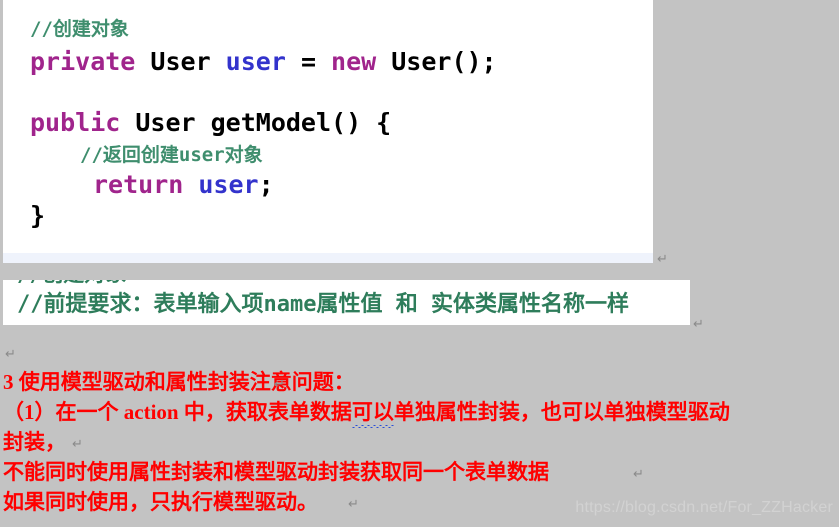  I want to click on notes-item-1-line-2: 封装，, so click(34, 442).